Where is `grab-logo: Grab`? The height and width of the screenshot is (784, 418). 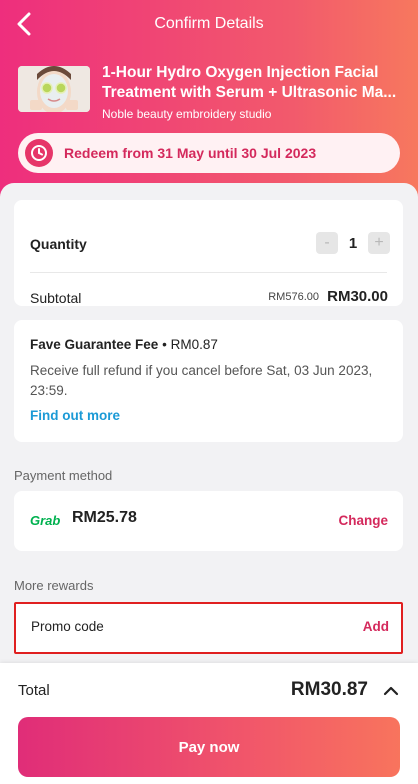
grab-logo: Grab is located at coordinates (45, 520).